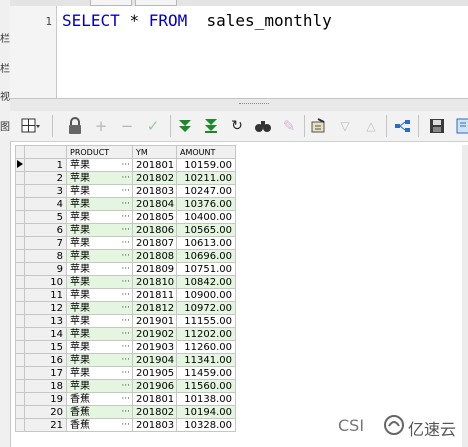 The image size is (468, 447). What do you see at coordinates (254, 104) in the screenshot?
I see `splitter-grip` at bounding box center [254, 104].